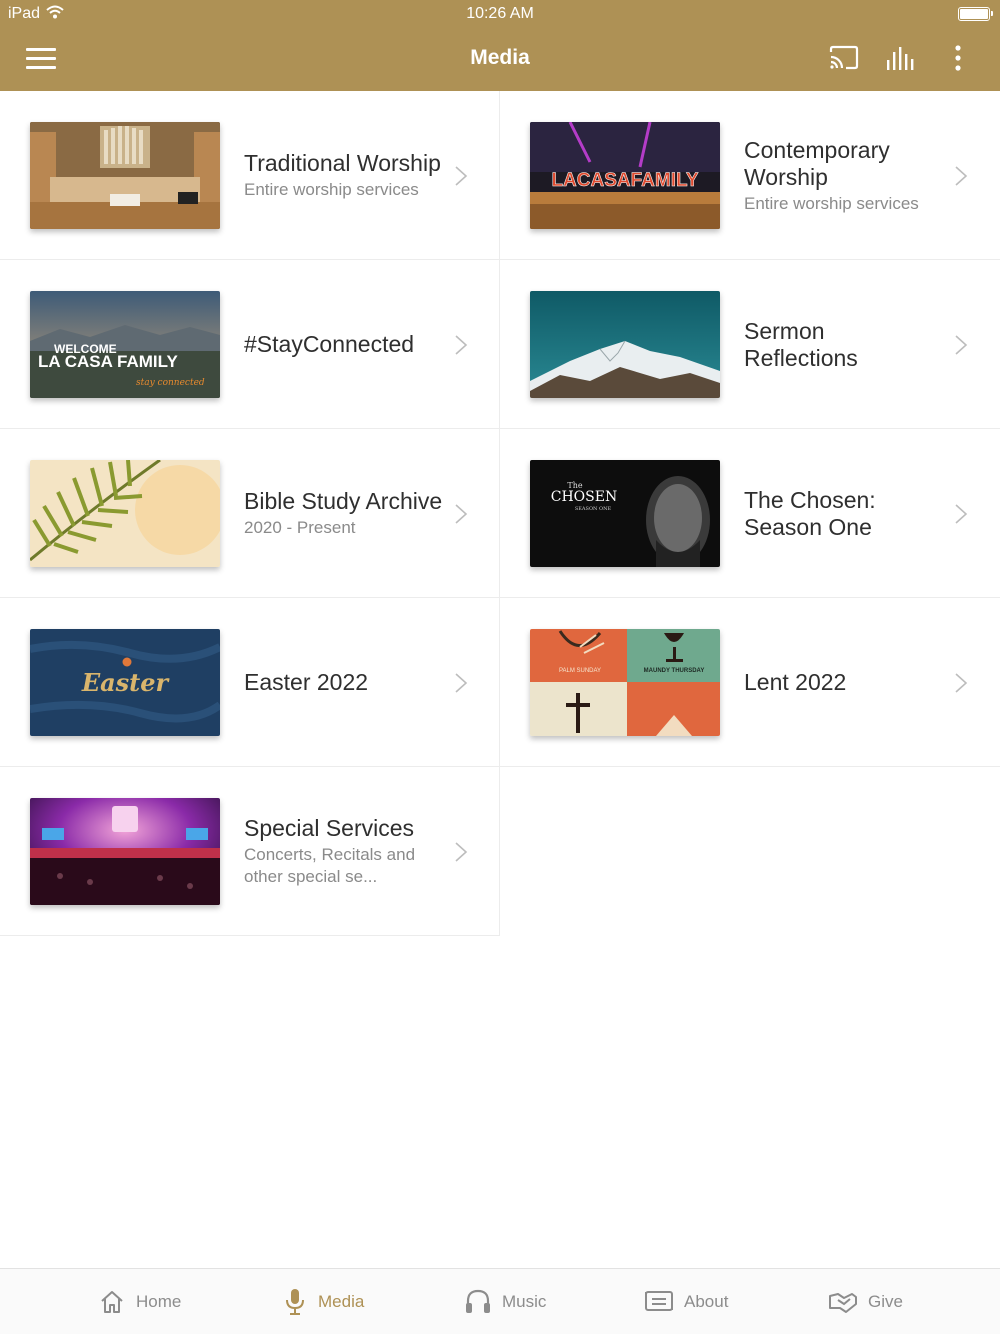  I want to click on thumb-easter-text: Easter, so click(126, 682).